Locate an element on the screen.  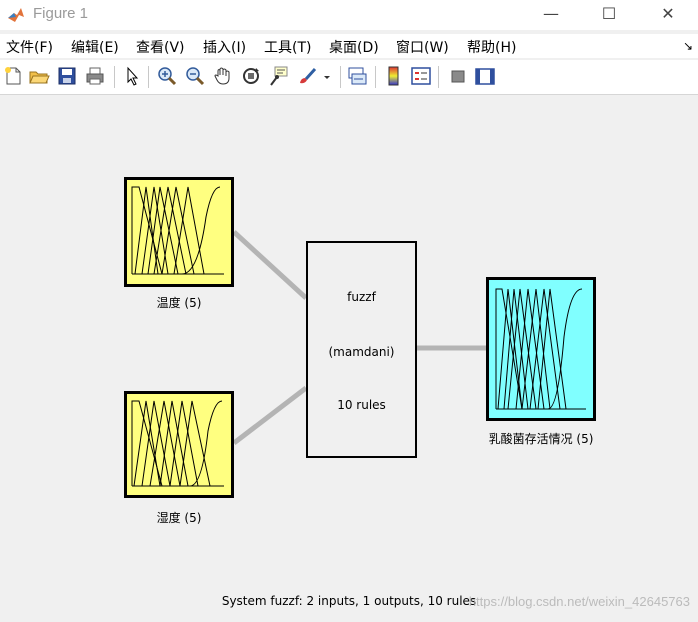
pan-hand-icon is located at coordinates (223, 76).